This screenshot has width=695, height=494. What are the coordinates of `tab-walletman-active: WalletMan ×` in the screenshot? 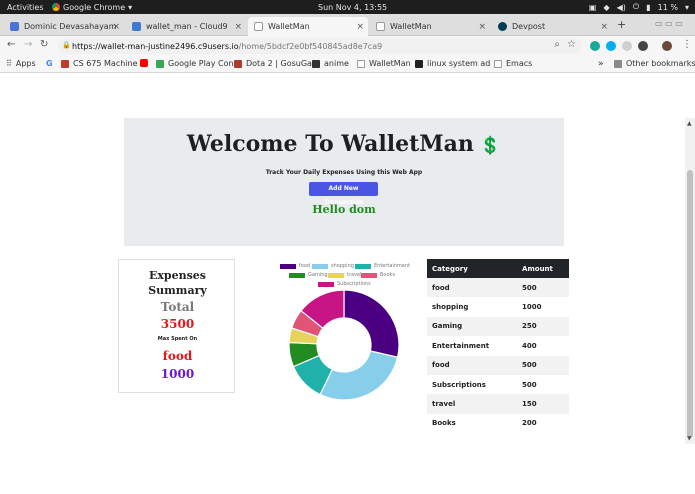 It's located at (308, 26).